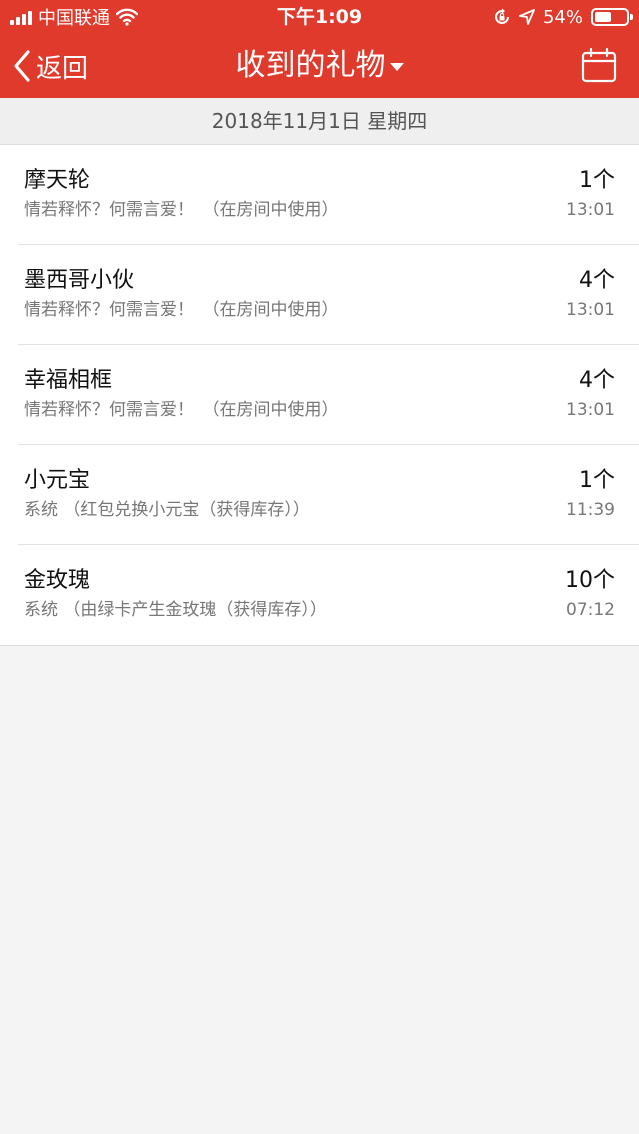 This screenshot has width=639, height=1134. I want to click on list-item: 小元宝 系统 （红包兑换小元宝（获得库存）） 1个 11:39, so click(328, 495).